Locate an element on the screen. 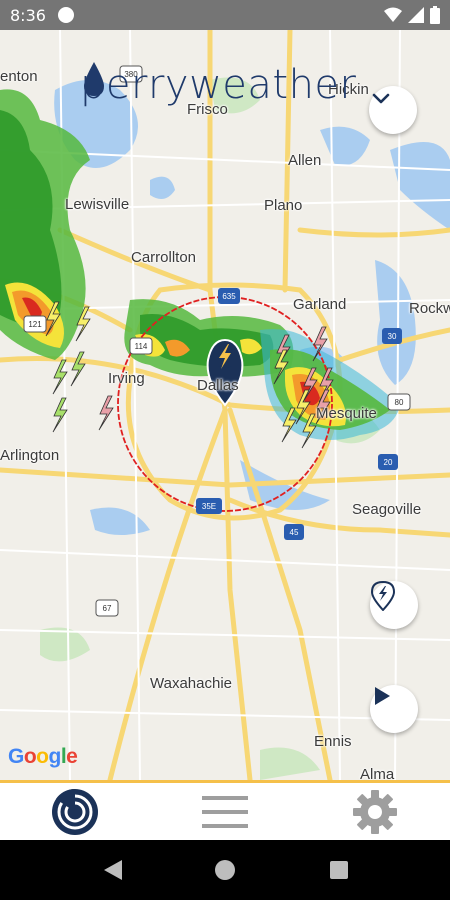 The height and width of the screenshot is (900, 450). app-notification-icon is located at coordinates (66, 15).